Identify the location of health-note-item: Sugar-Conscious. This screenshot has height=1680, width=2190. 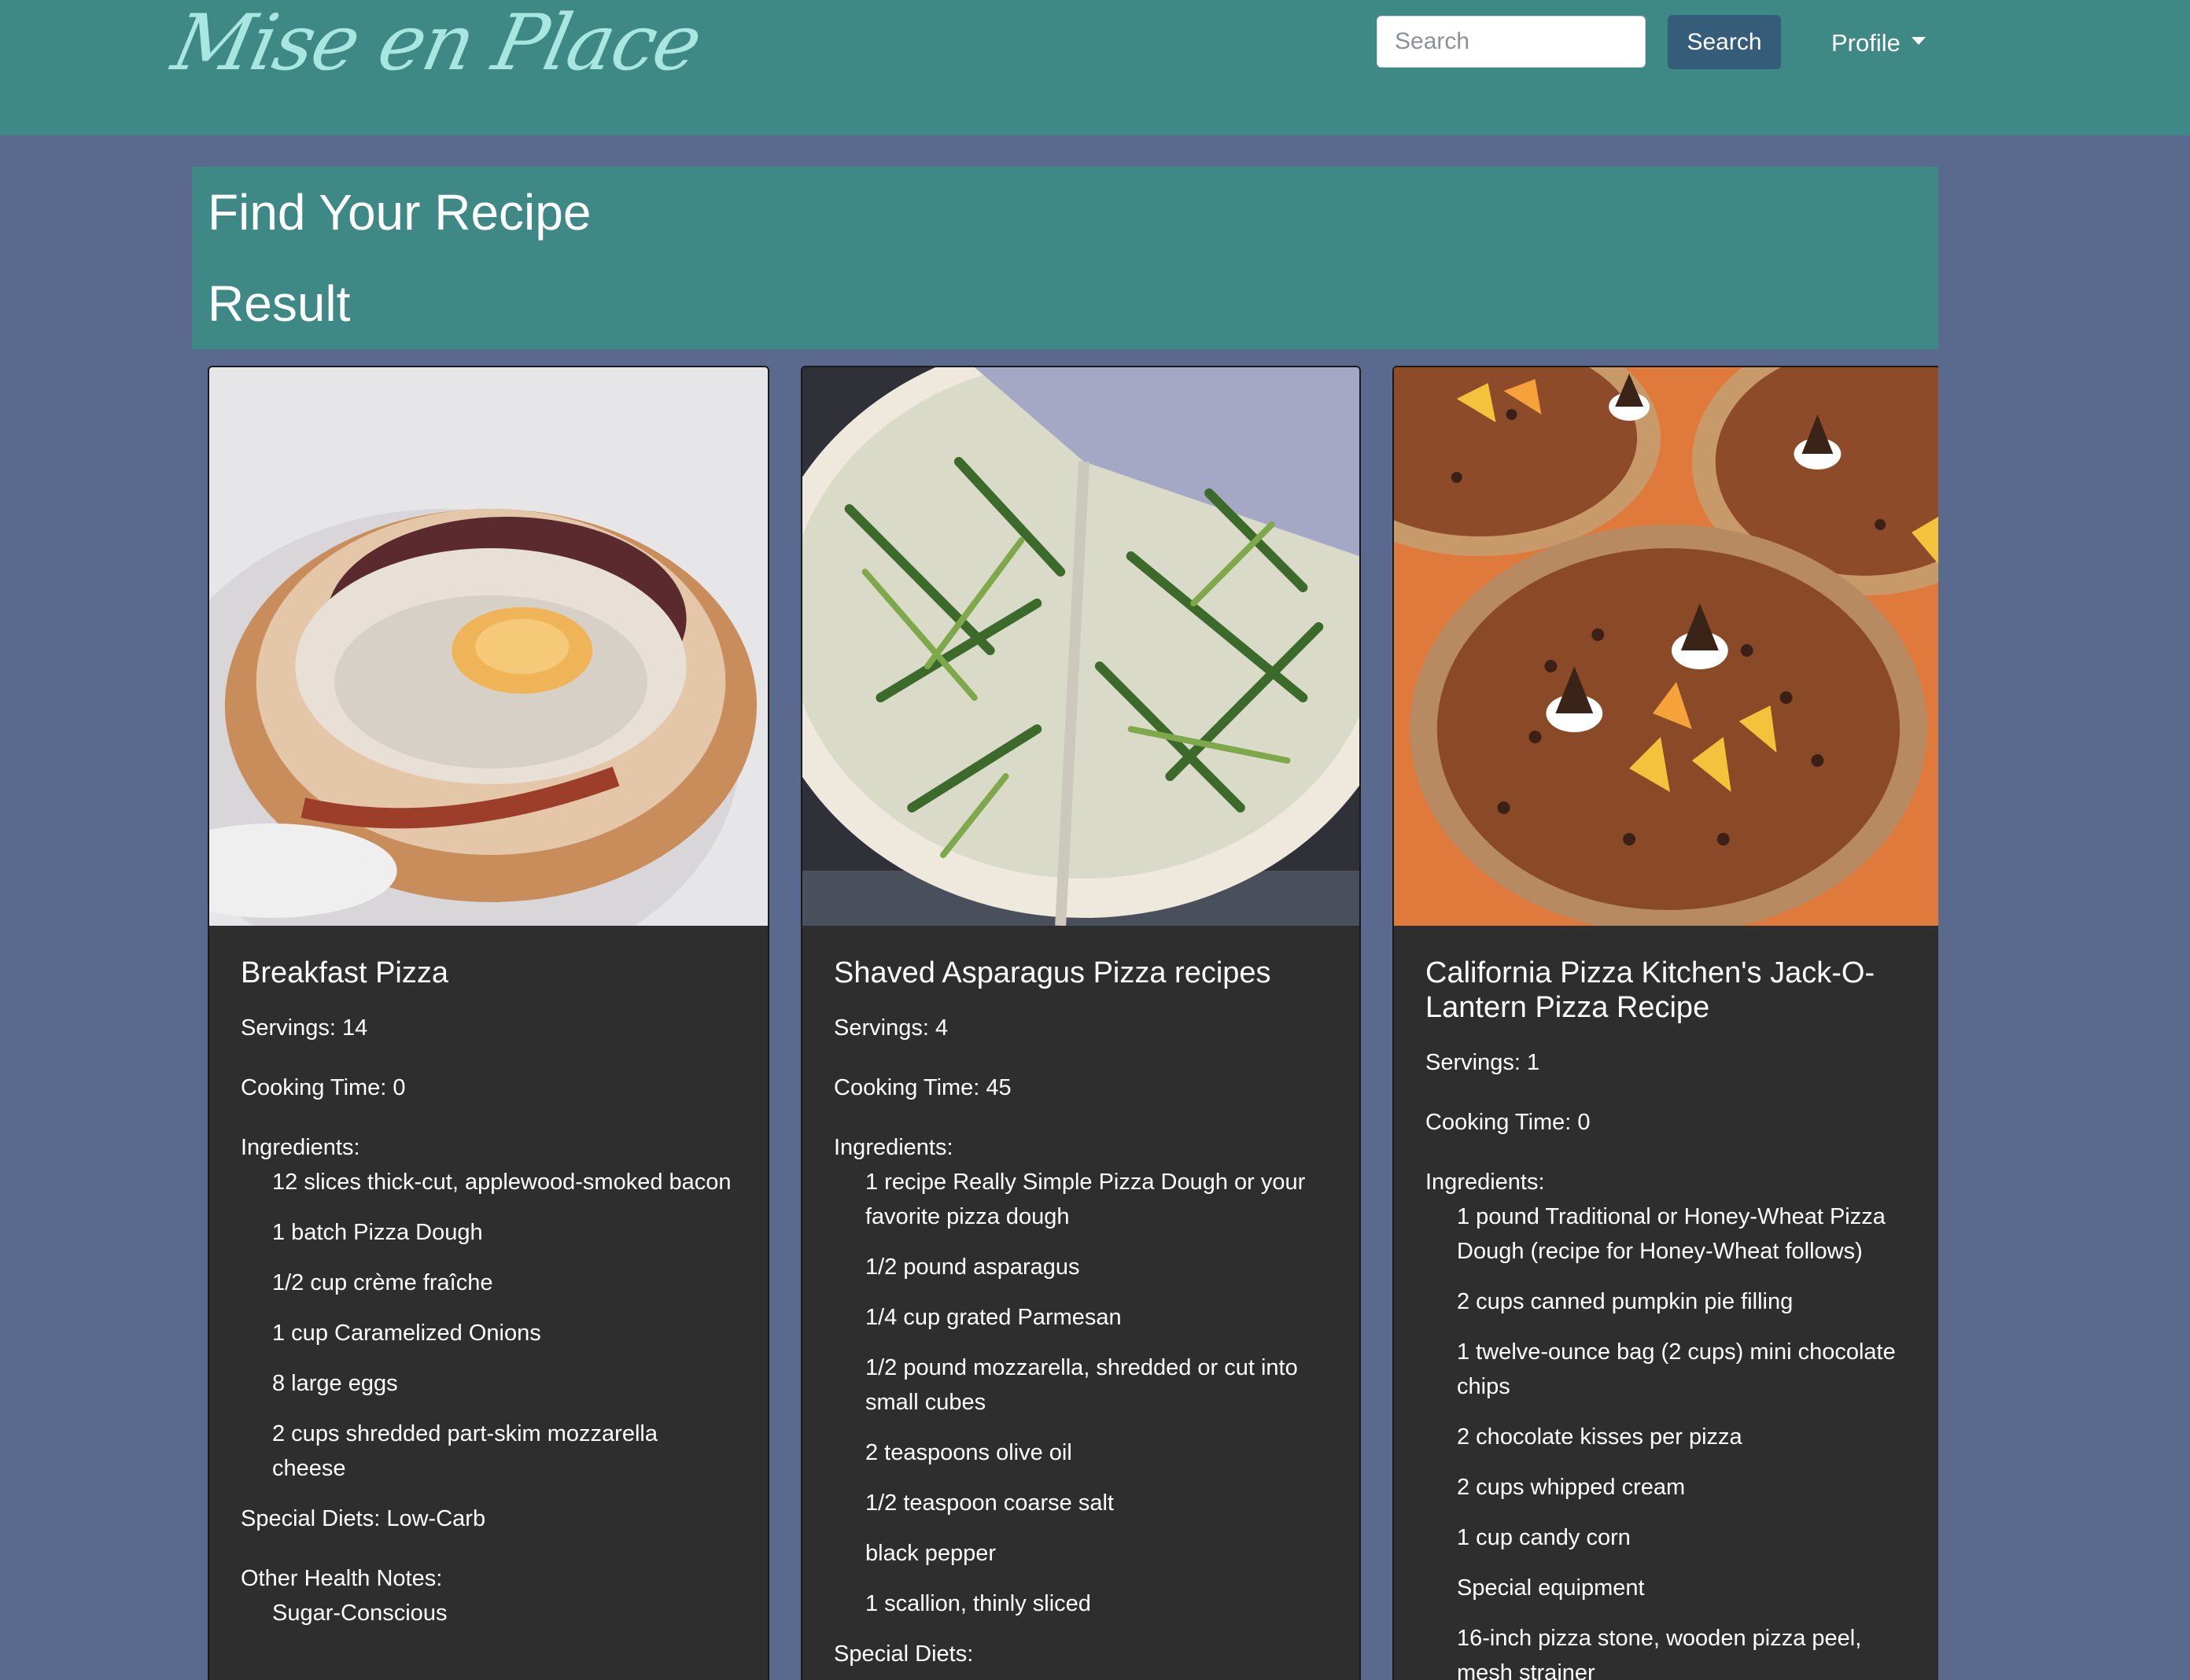
(360, 1613).